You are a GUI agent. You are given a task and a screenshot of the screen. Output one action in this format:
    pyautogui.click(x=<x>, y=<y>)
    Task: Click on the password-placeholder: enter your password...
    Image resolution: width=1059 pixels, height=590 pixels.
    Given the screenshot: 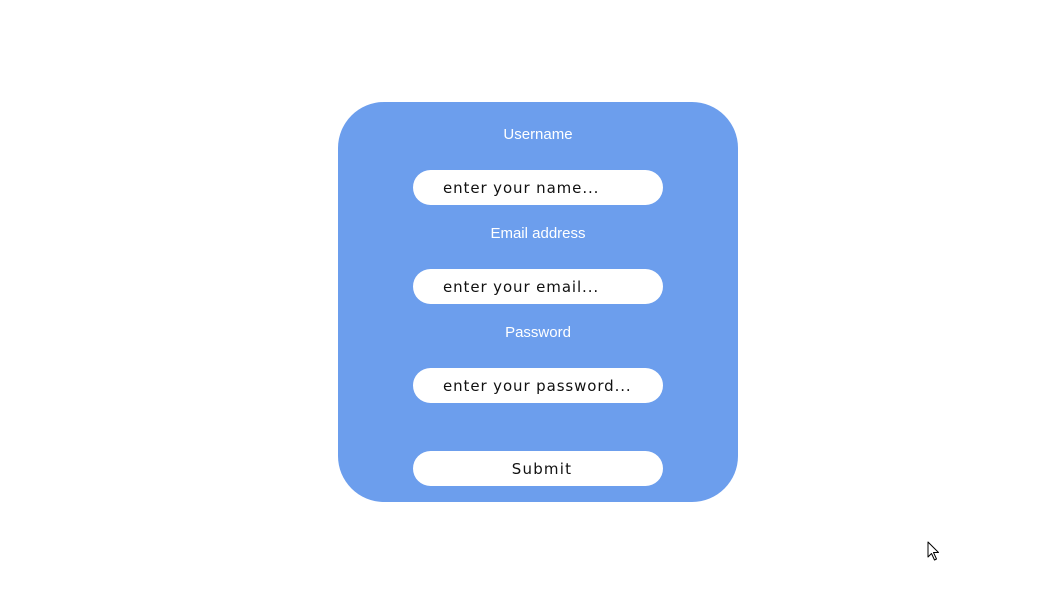 What is the action you would take?
    pyautogui.click(x=537, y=385)
    